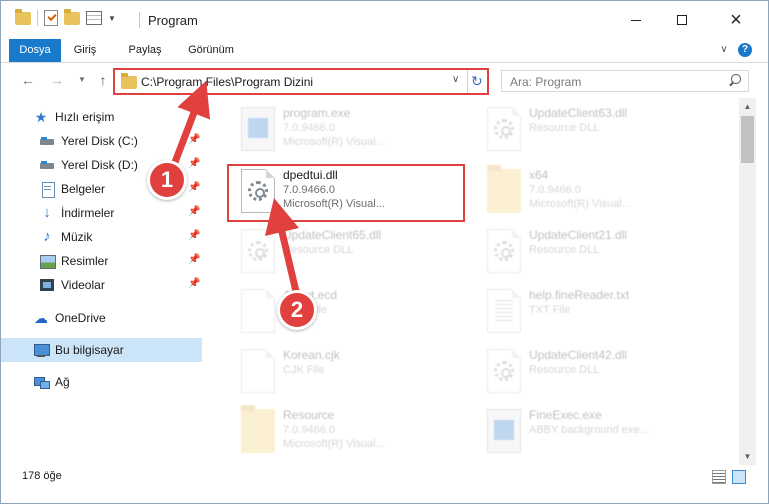 The height and width of the screenshot is (504, 769). Describe the element at coordinates (101, 318) in the screenshot. I see `sidebar-item-onedrive: ☁ OneDrive` at that location.